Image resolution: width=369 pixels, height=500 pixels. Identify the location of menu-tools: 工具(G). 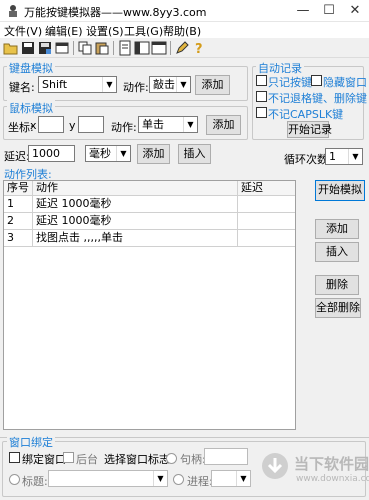
(143, 31).